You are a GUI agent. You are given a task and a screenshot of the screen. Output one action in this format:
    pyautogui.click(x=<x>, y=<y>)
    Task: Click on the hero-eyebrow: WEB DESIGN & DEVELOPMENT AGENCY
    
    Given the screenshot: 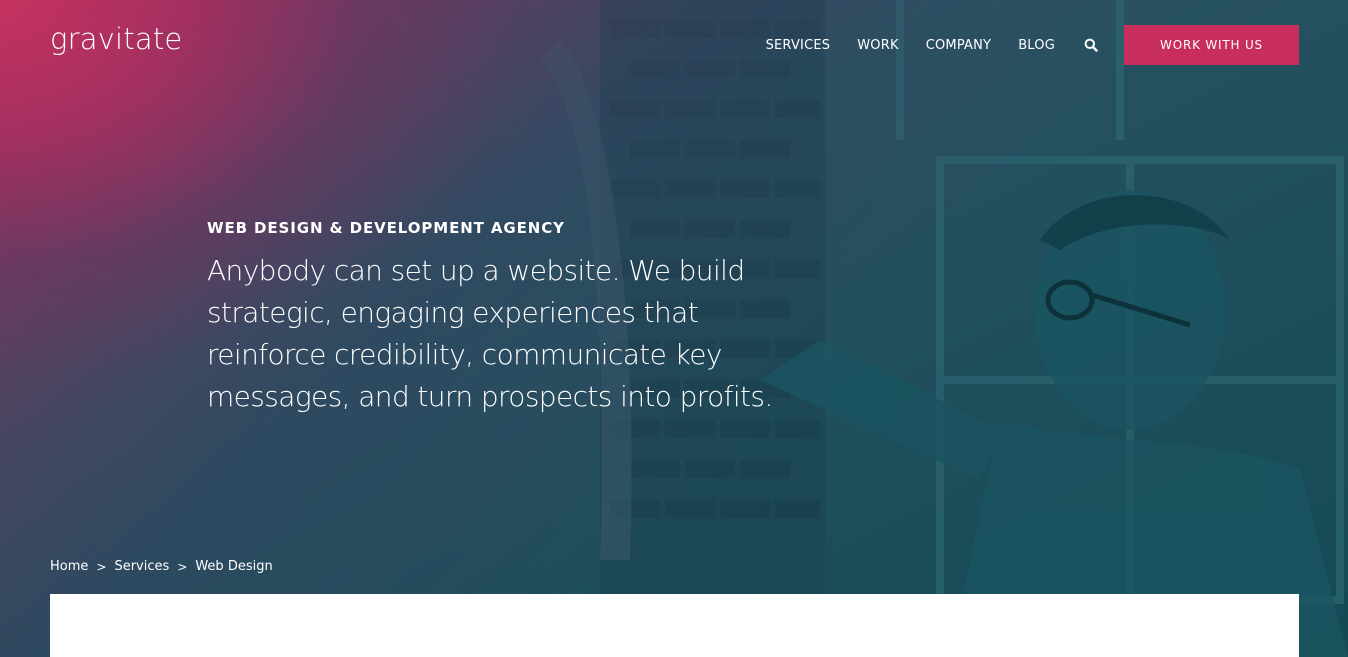 What is the action you would take?
    pyautogui.click(x=386, y=228)
    